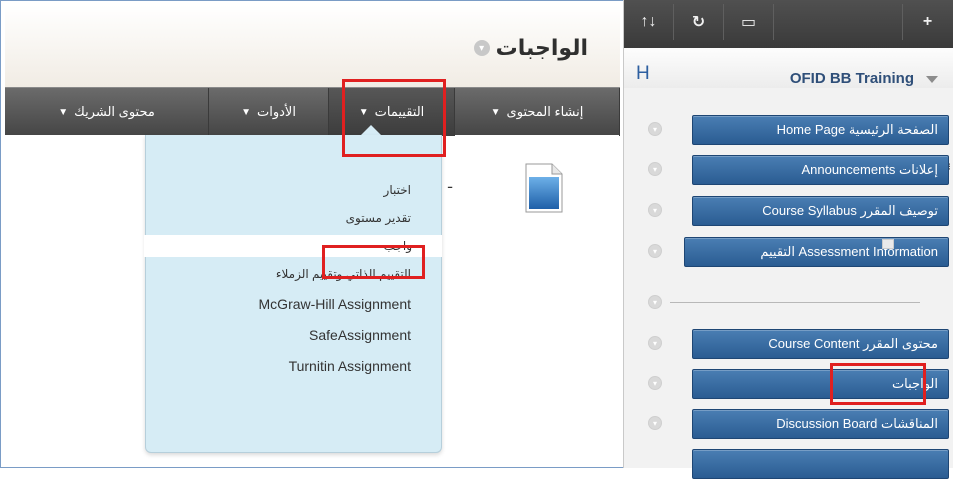 The image size is (953, 486). What do you see at coordinates (544, 188) in the screenshot?
I see `document-icon` at bounding box center [544, 188].